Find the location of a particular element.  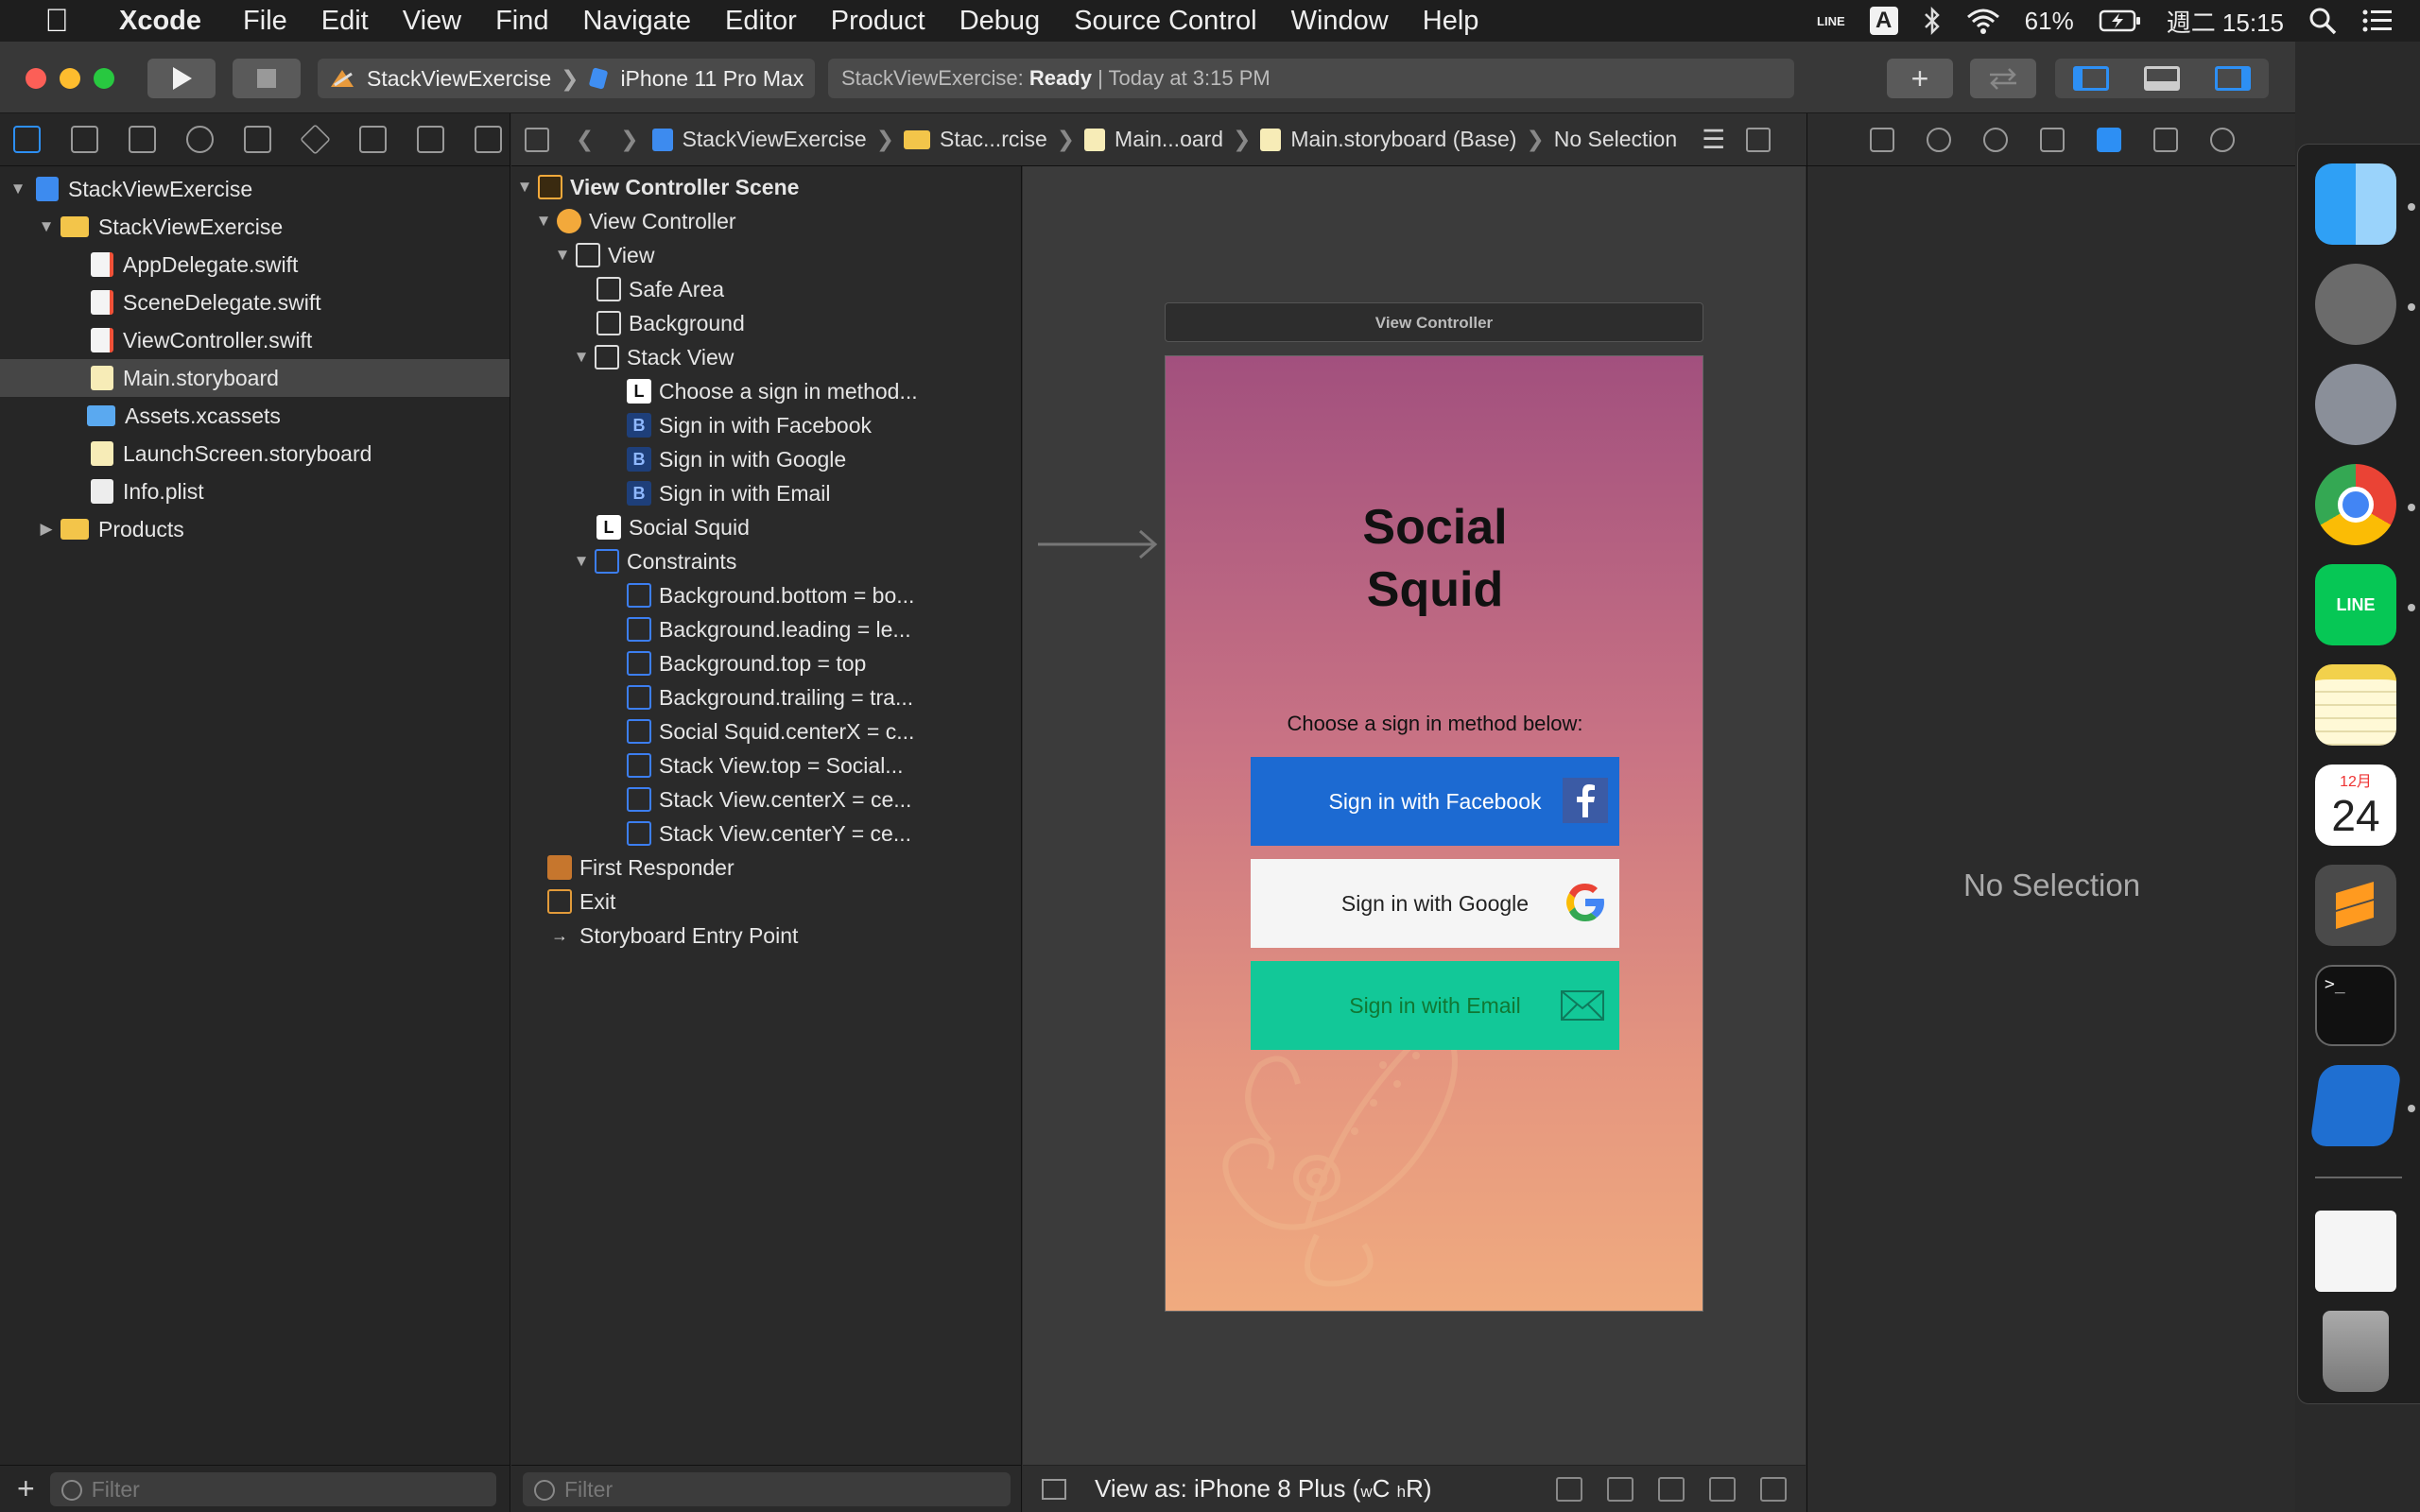

facebook-sign-in-button: Sign in with Facebook is located at coordinates (1435, 801).